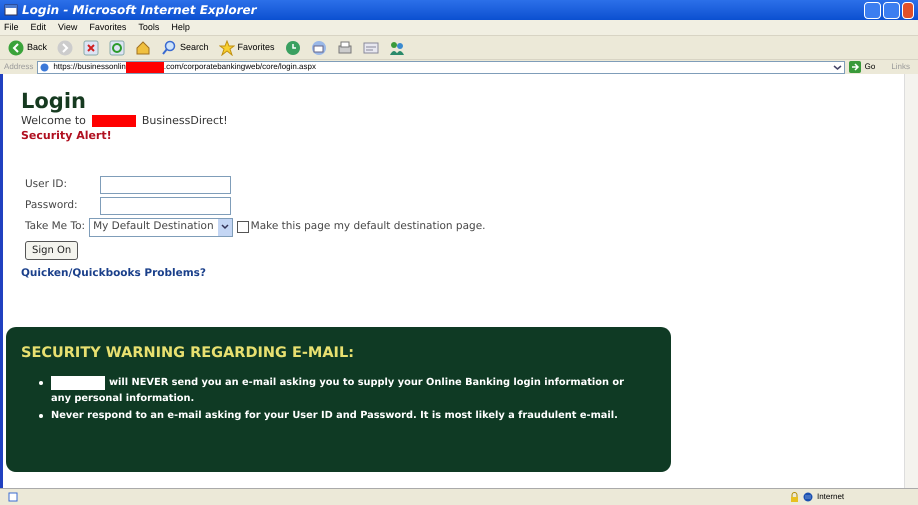 Image resolution: width=918 pixels, height=505 pixels. Describe the element at coordinates (161, 227) in the screenshot. I see `destination-select: My Default Destination` at that location.